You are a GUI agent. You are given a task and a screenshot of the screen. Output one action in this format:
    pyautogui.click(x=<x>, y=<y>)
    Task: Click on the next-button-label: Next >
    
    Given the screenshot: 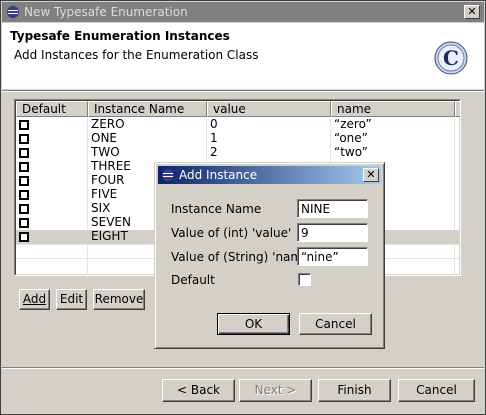 What is the action you would take?
    pyautogui.click(x=275, y=390)
    